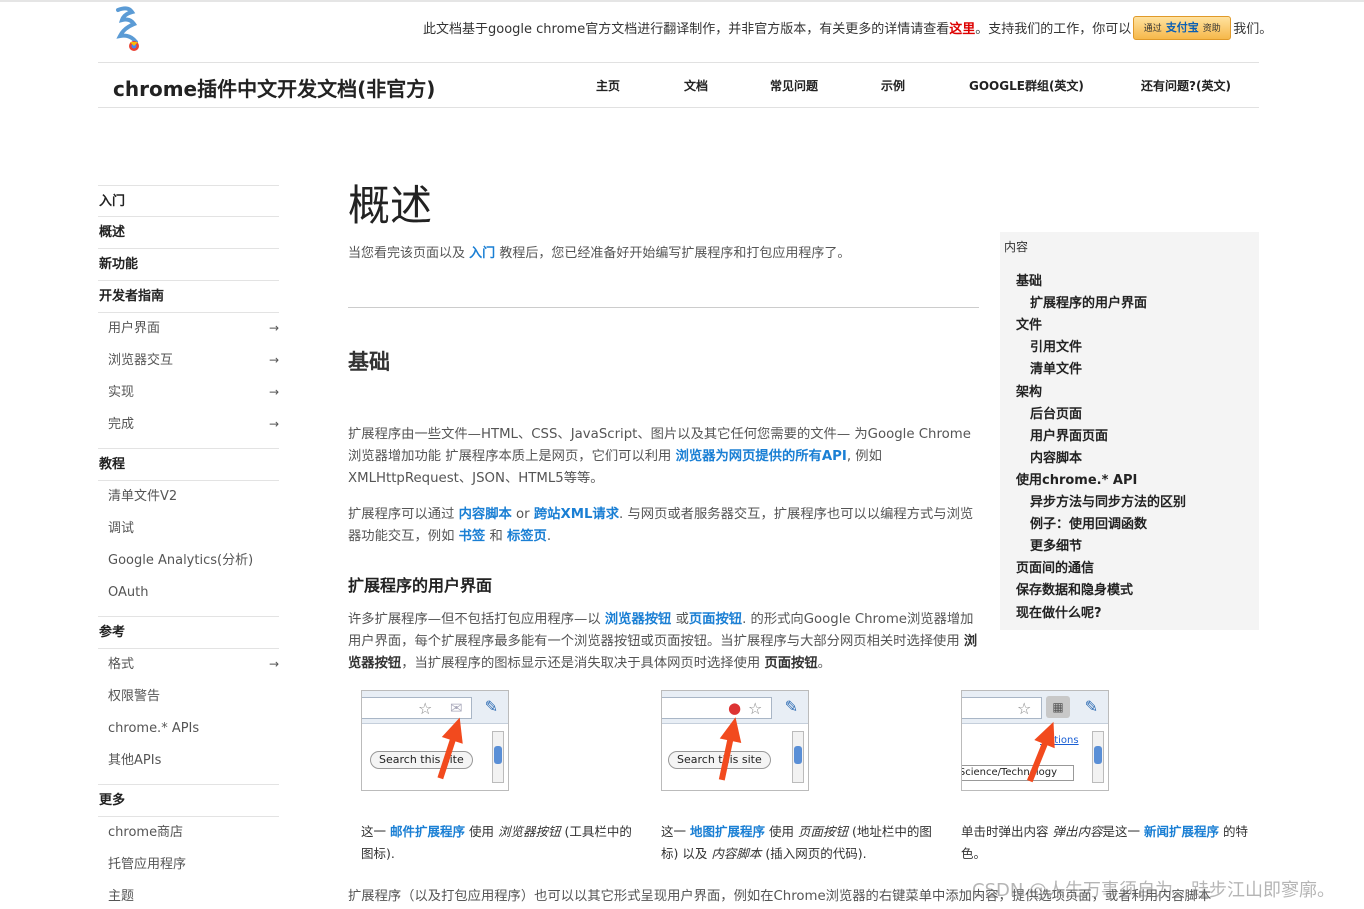 The height and width of the screenshot is (909, 1364). I want to click on nav-docs: 文档, so click(696, 85).